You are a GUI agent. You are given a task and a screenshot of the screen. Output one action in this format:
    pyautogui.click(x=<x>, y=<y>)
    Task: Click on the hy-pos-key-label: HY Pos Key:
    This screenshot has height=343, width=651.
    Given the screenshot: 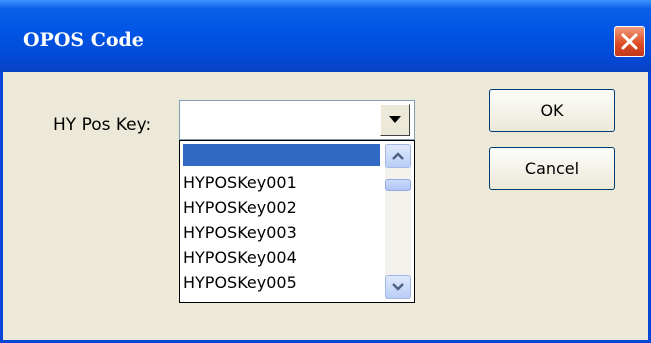 What is the action you would take?
    pyautogui.click(x=102, y=125)
    